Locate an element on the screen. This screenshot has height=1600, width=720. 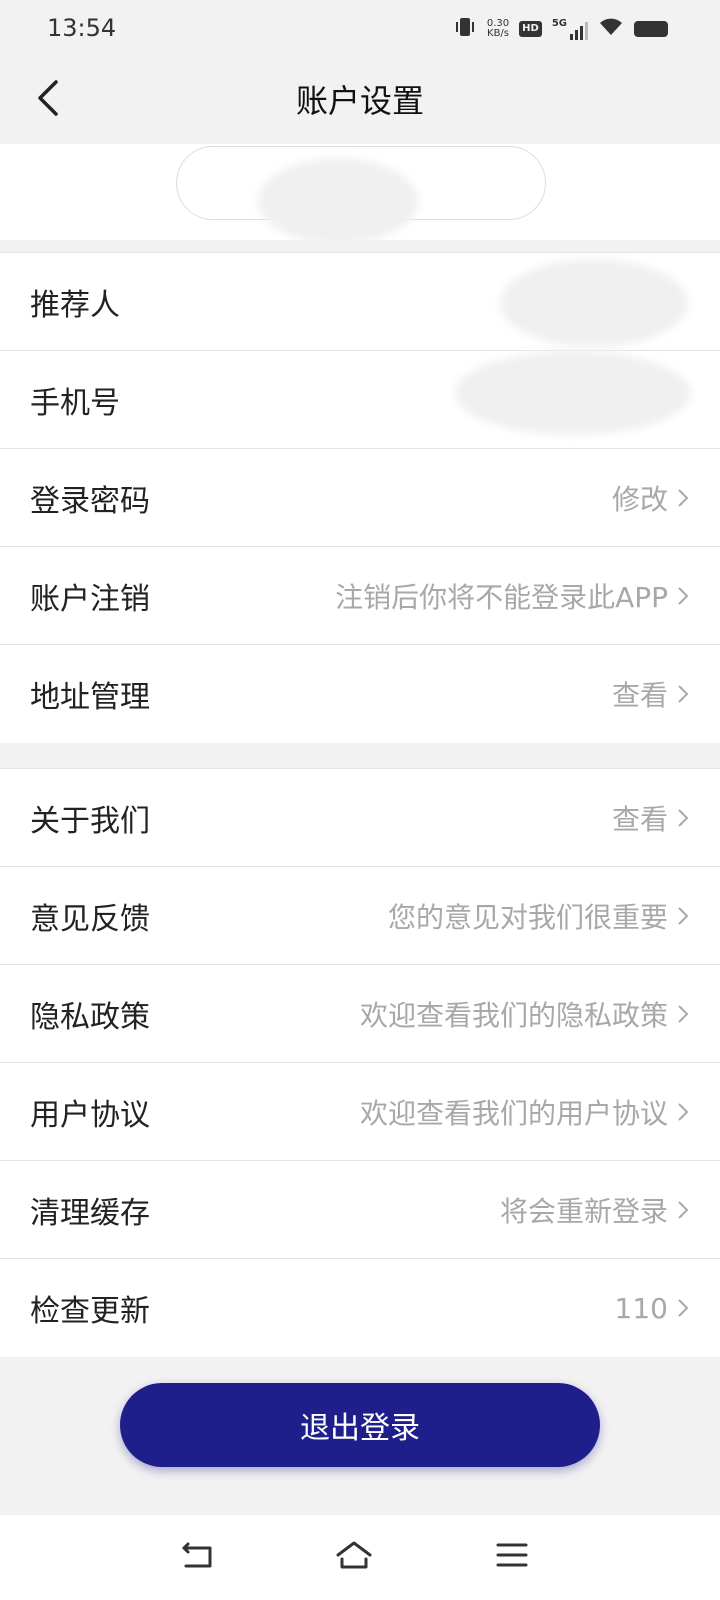
row-address-management: 地址管理 查看 is located at coordinates (360, 694).